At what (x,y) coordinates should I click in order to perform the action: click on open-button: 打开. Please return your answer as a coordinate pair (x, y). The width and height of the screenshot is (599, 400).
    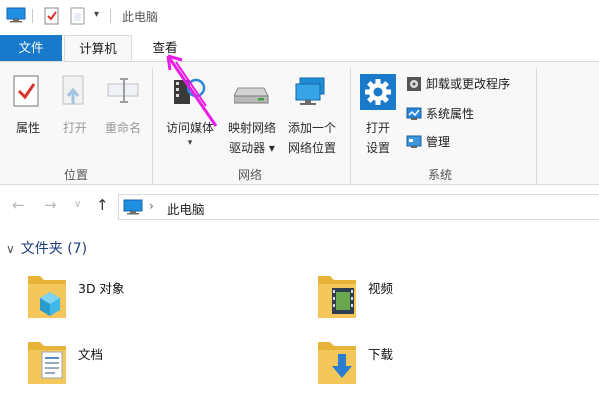
    Looking at the image, I should click on (75, 105).